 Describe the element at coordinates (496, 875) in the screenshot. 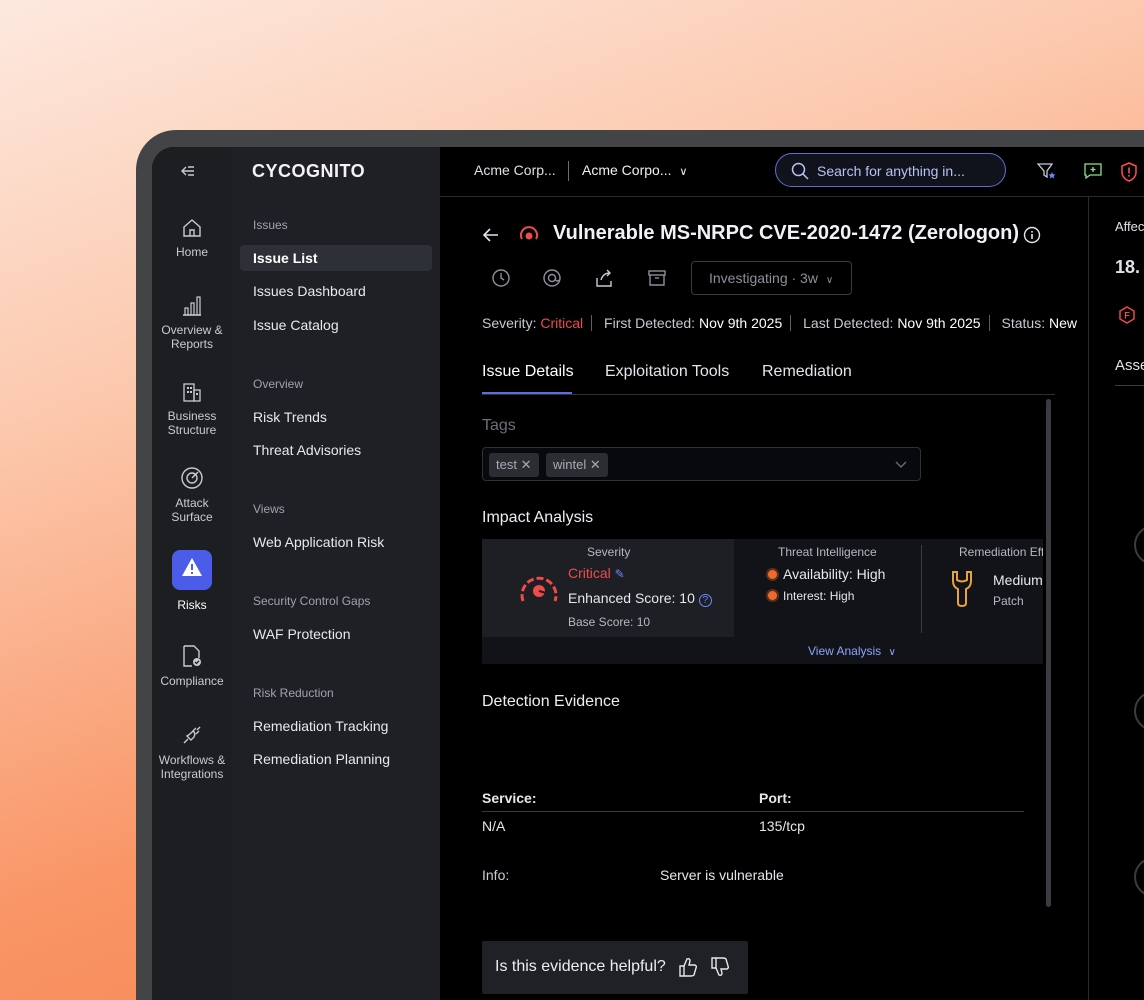

I see `info-label: Info:` at that location.